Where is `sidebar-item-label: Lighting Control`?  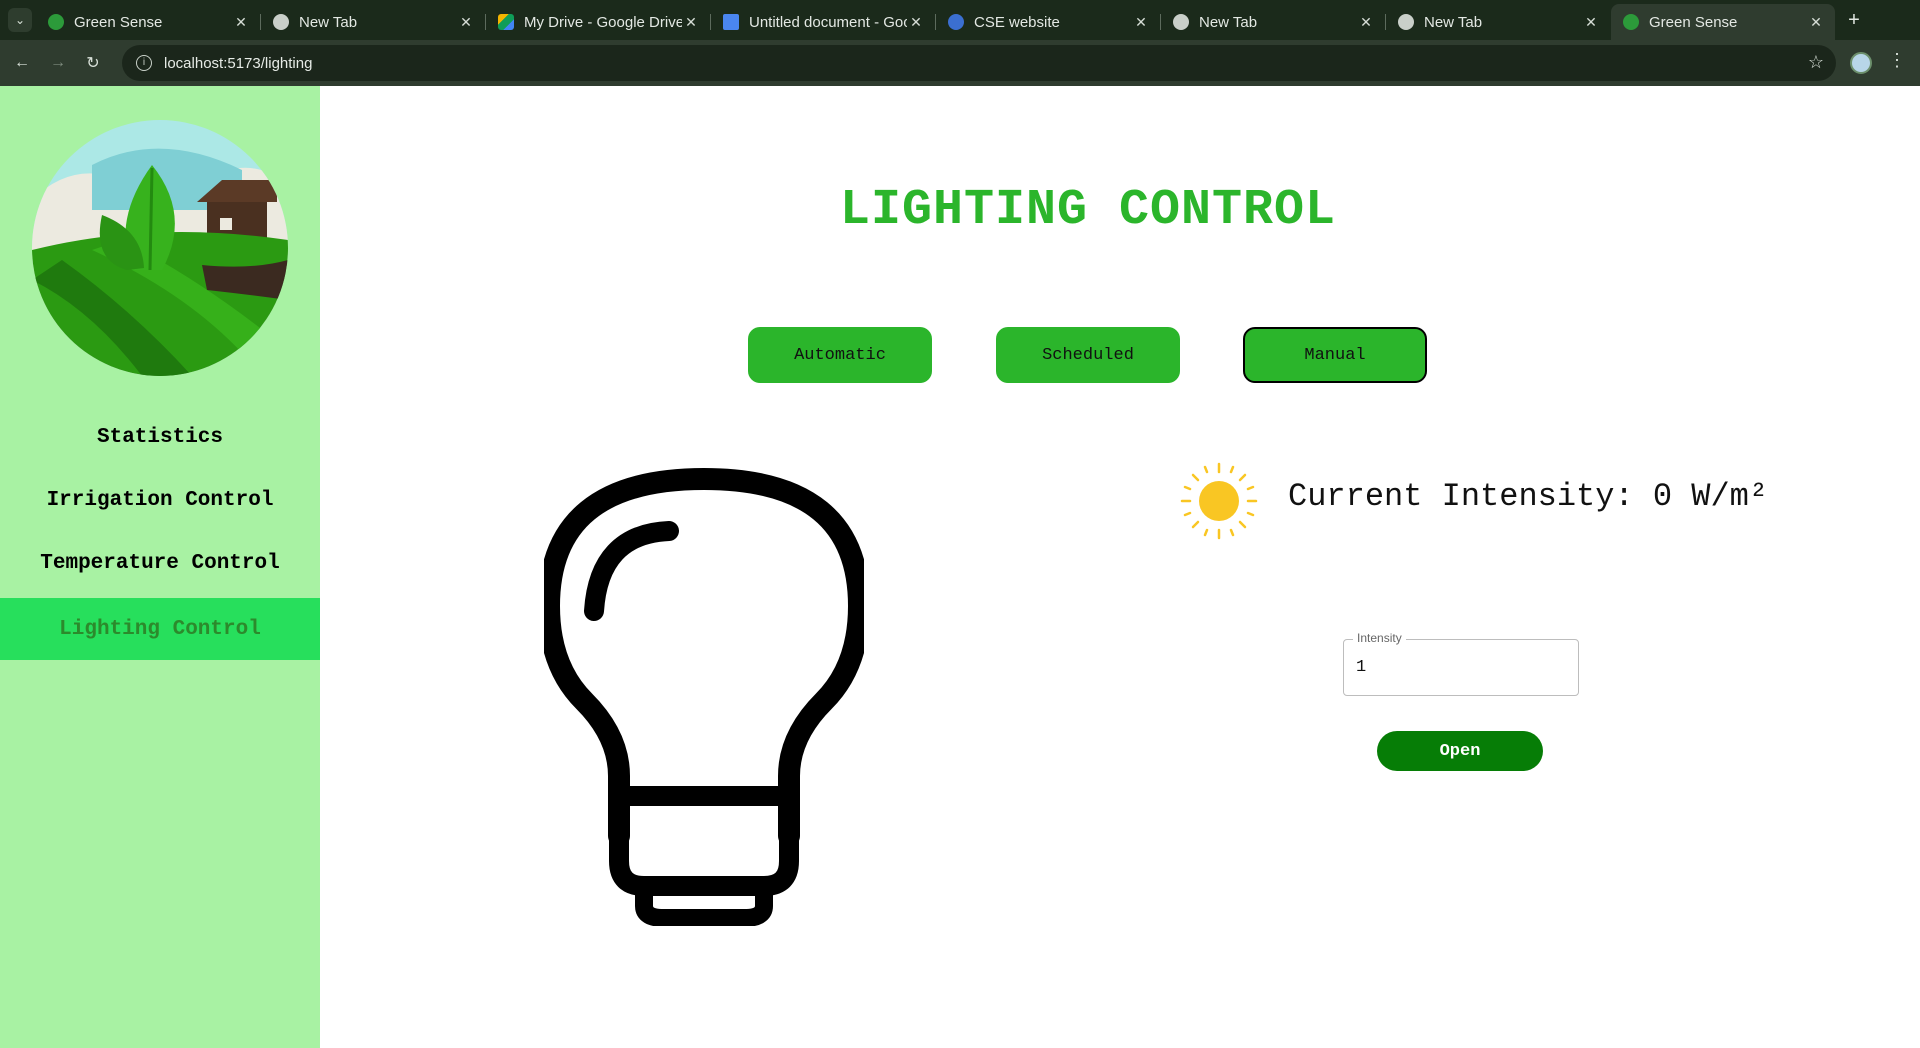 sidebar-item-label: Lighting Control is located at coordinates (160, 629).